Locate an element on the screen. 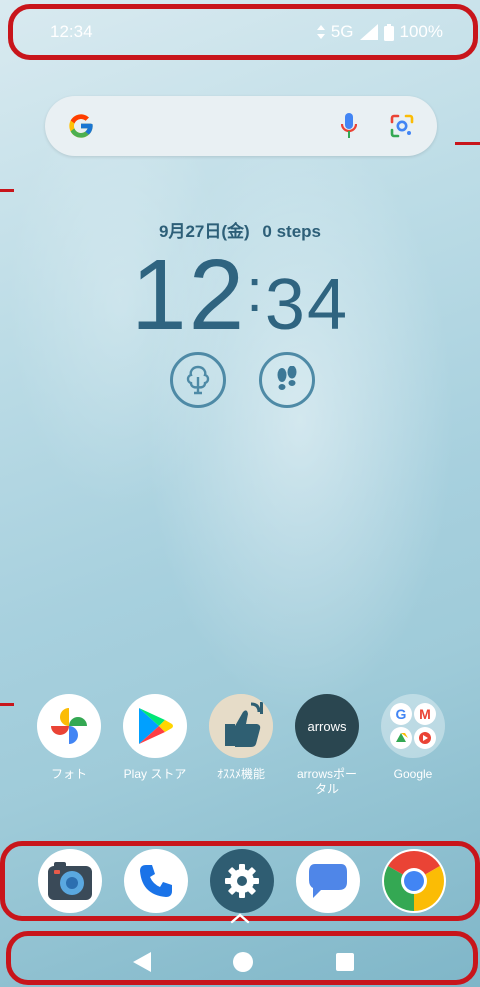  app-label: Google is located at coordinates (413, 774).